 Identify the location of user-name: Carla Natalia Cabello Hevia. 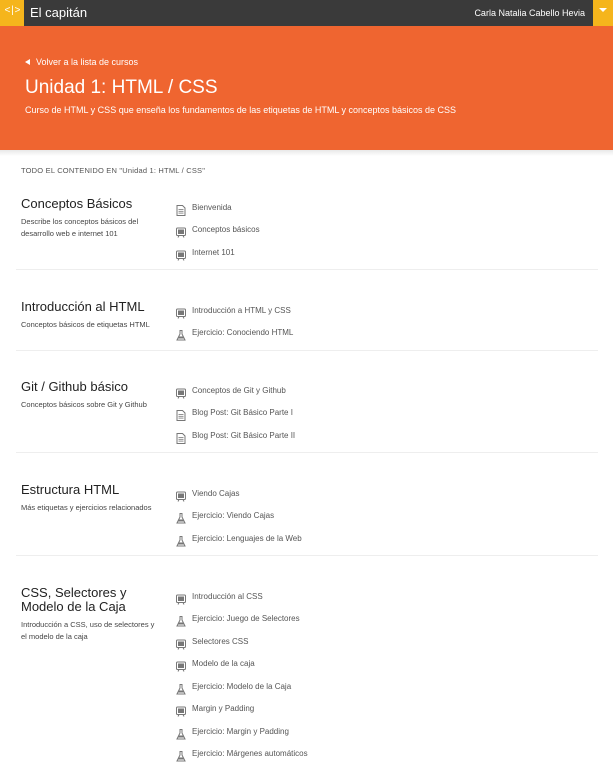
(529, 13).